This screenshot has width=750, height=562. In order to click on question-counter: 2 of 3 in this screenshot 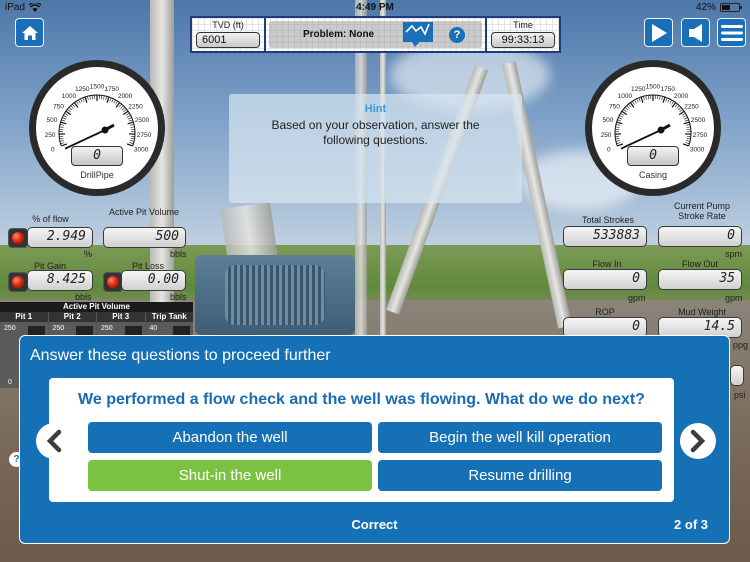, I will do `click(691, 524)`.